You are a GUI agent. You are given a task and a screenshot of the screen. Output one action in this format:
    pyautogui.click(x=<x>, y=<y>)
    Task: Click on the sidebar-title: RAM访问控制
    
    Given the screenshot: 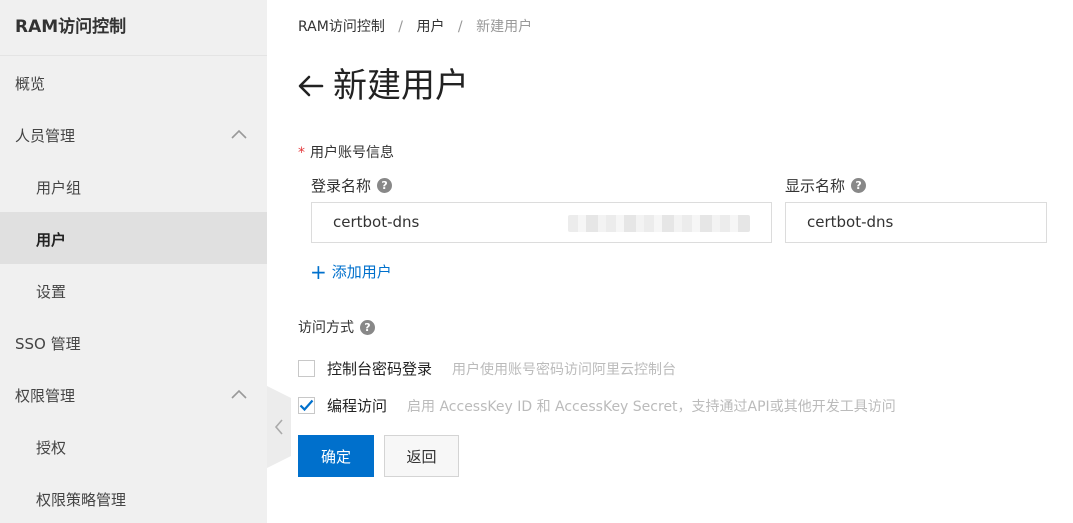 What is the action you would take?
    pyautogui.click(x=133, y=28)
    